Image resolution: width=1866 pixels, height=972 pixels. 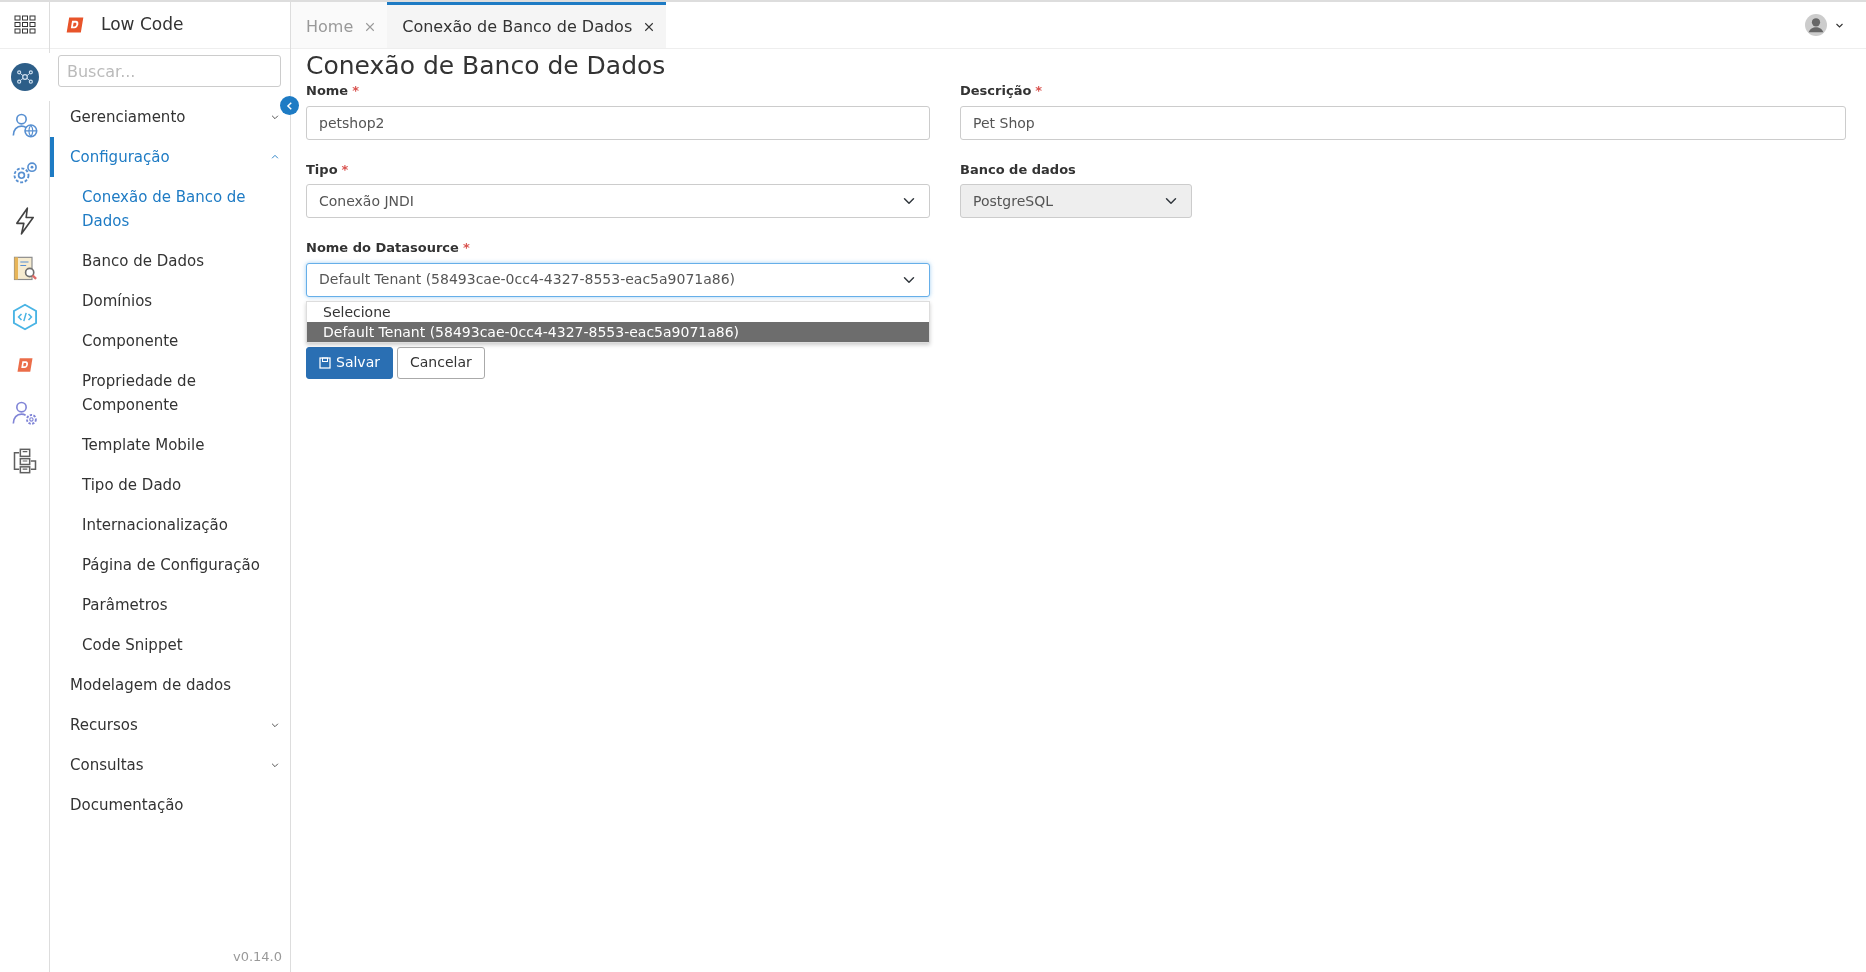 What do you see at coordinates (170, 117) in the screenshot?
I see `sidebar-item: Gerenciamento` at bounding box center [170, 117].